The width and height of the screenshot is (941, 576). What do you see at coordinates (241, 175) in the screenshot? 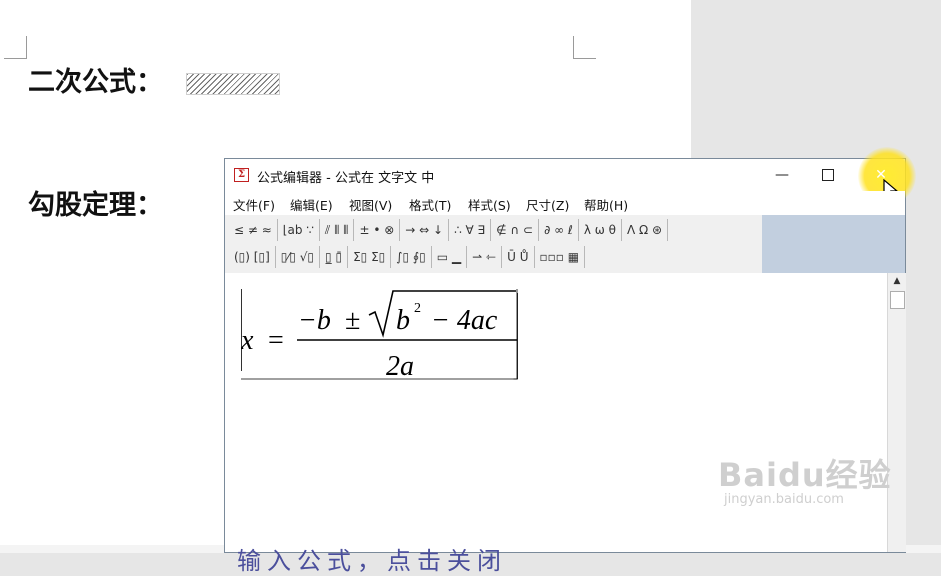
I see `equation-editor-app-icon: Σ` at bounding box center [241, 175].